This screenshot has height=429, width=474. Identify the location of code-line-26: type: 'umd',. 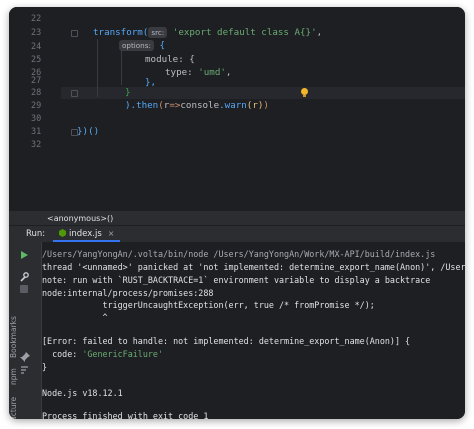
(198, 73).